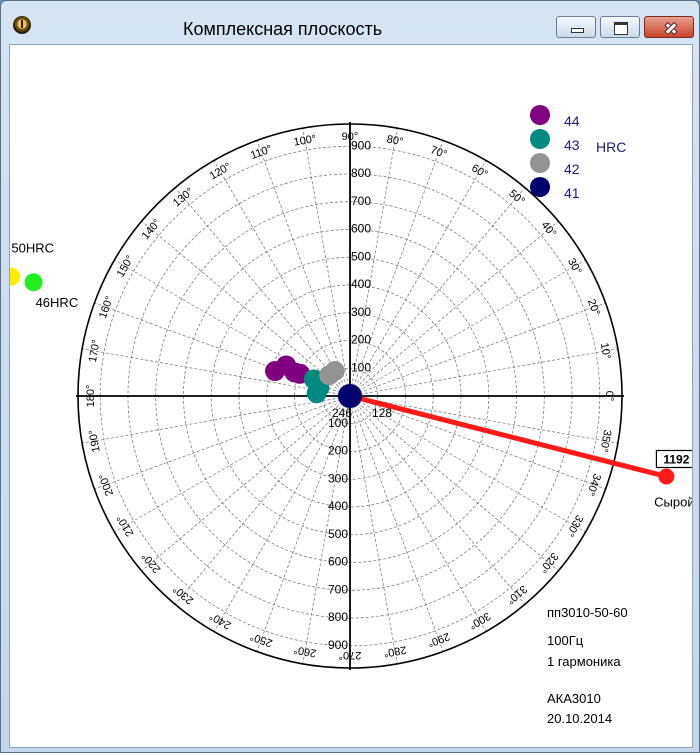 This screenshot has height=753, width=700. I want to click on angle-label: 70°, so click(439, 152).